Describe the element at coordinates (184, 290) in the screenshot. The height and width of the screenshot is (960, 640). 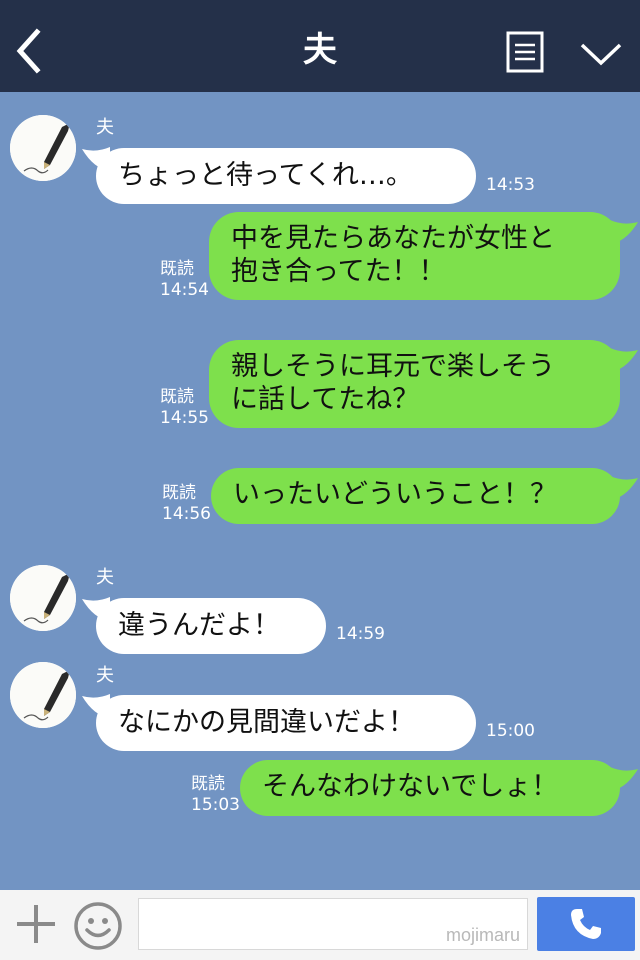
I see `message-time: 14:54` at that location.